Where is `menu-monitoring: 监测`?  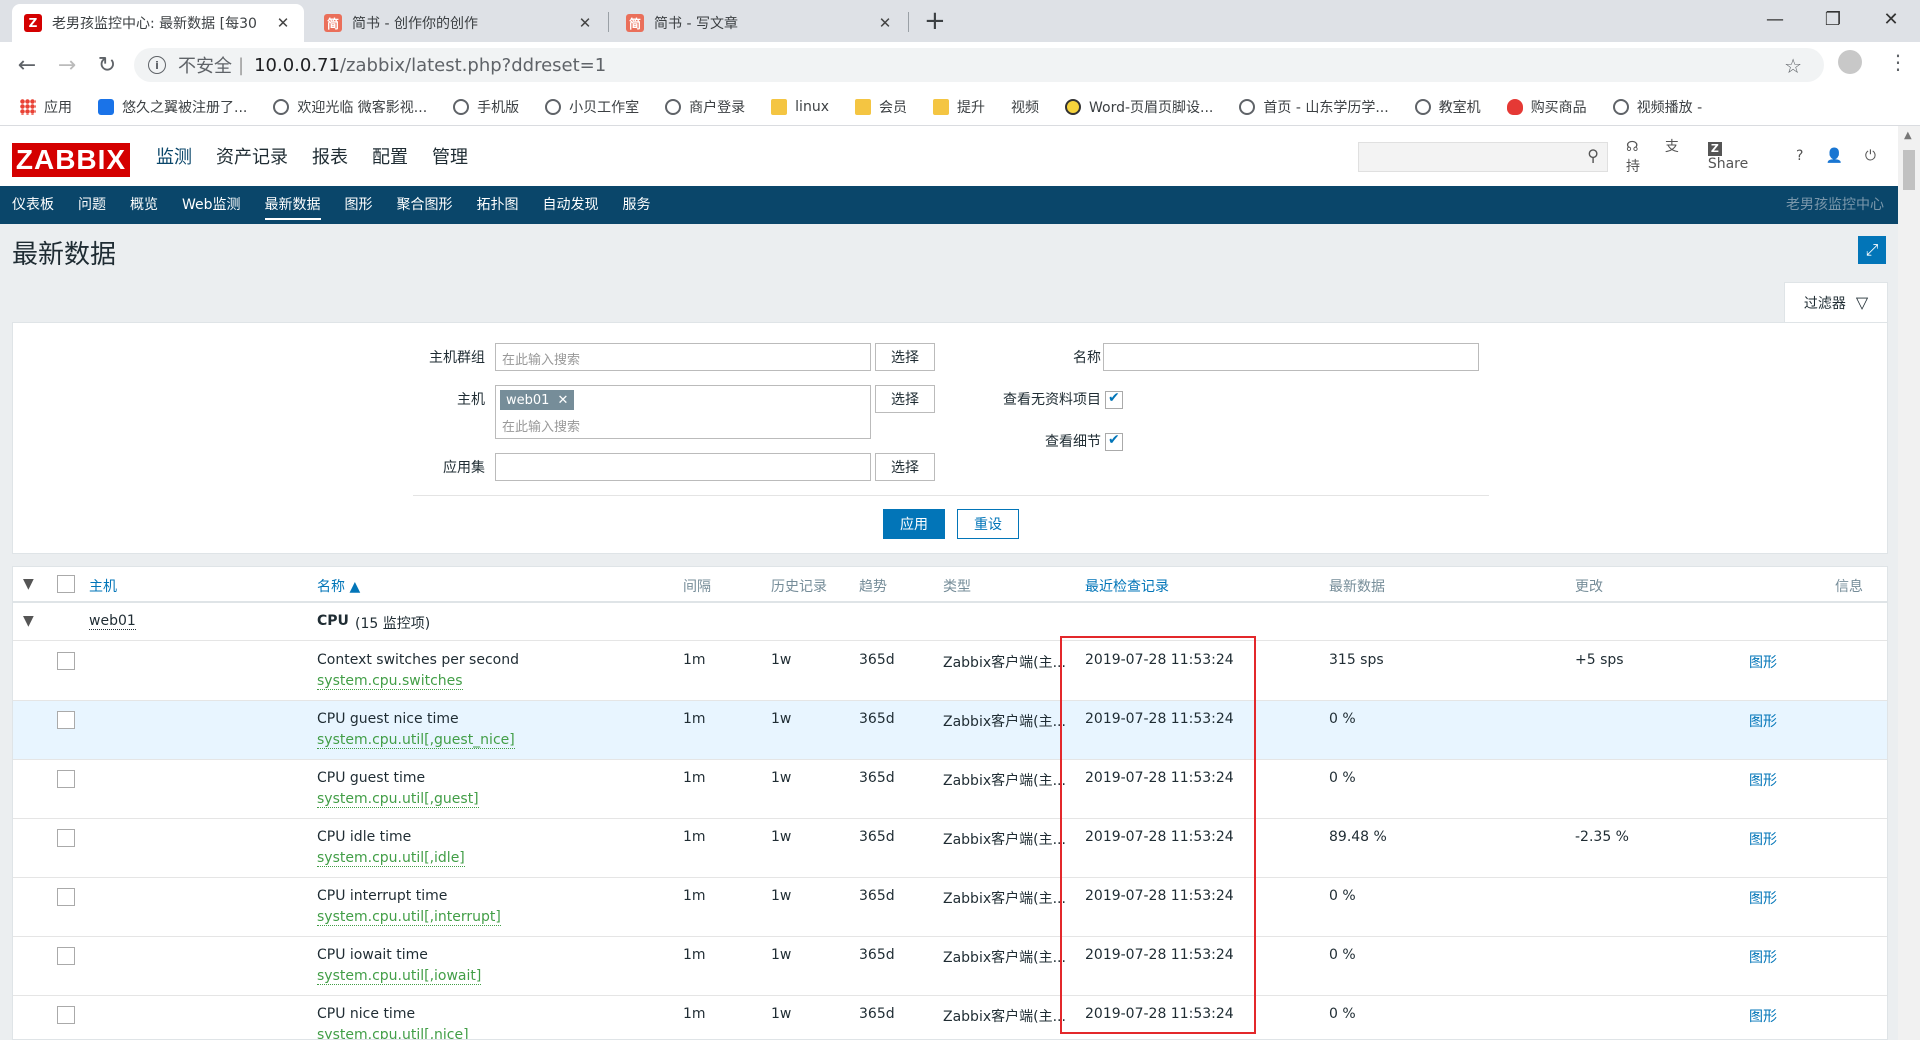
menu-monitoring: 监测 is located at coordinates (174, 156).